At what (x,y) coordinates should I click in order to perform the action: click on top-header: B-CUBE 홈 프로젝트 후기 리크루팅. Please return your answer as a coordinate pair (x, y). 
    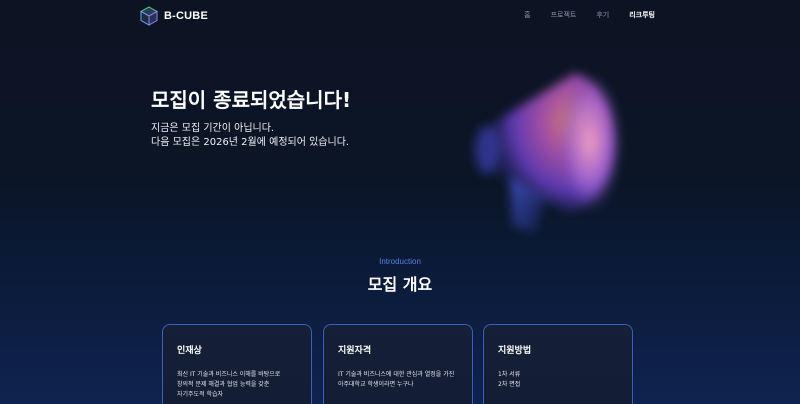
    Looking at the image, I should click on (400, 17).